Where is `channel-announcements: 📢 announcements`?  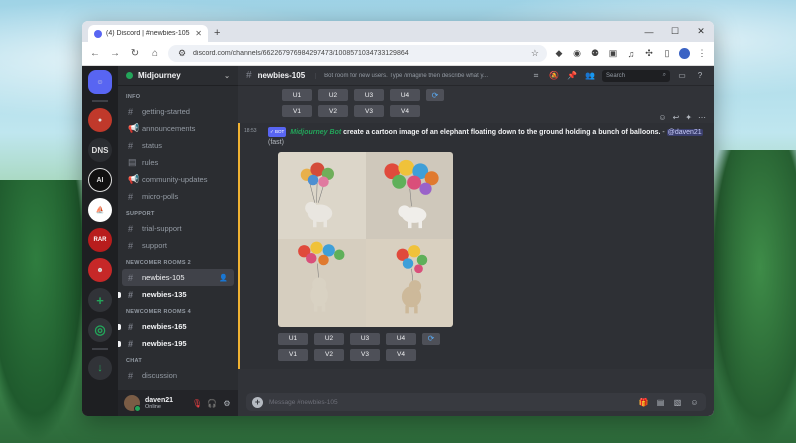 channel-announcements: 📢 announcements is located at coordinates (178, 128).